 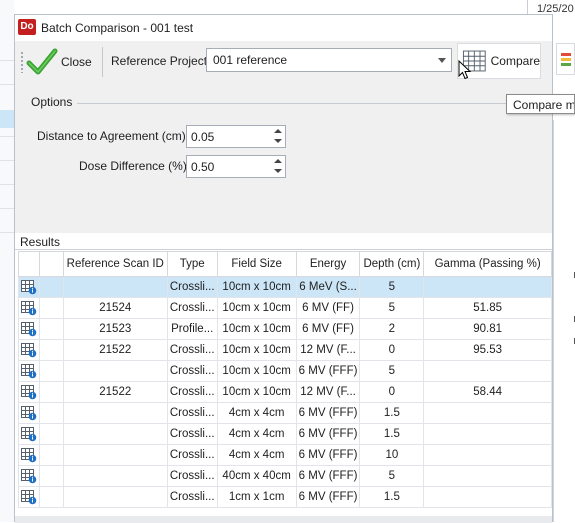 I want to click on reference-project-select: 001 reference, so click(x=329, y=60).